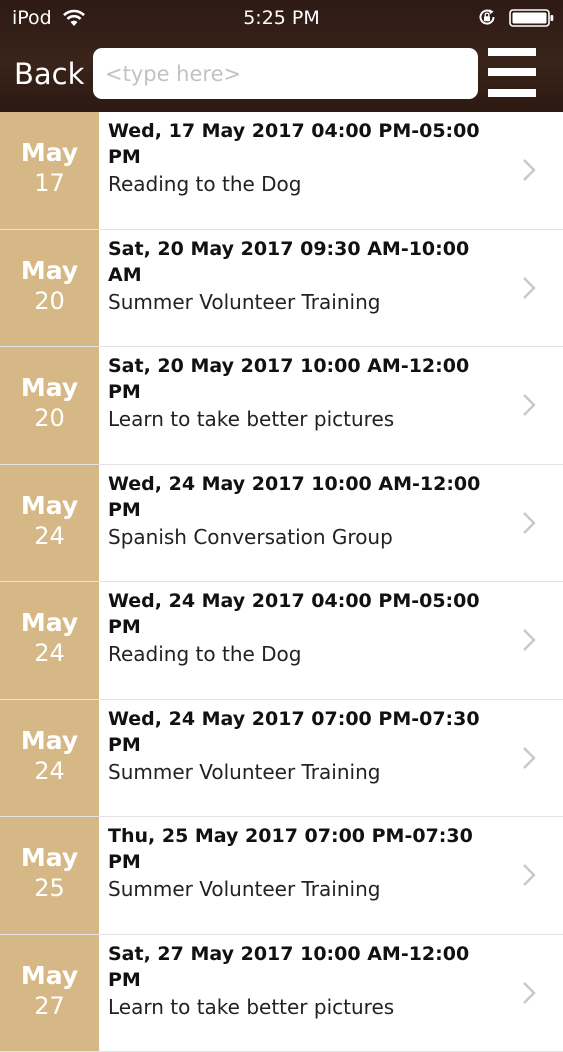  Describe the element at coordinates (49, 74) in the screenshot. I see `back-button: Back` at that location.